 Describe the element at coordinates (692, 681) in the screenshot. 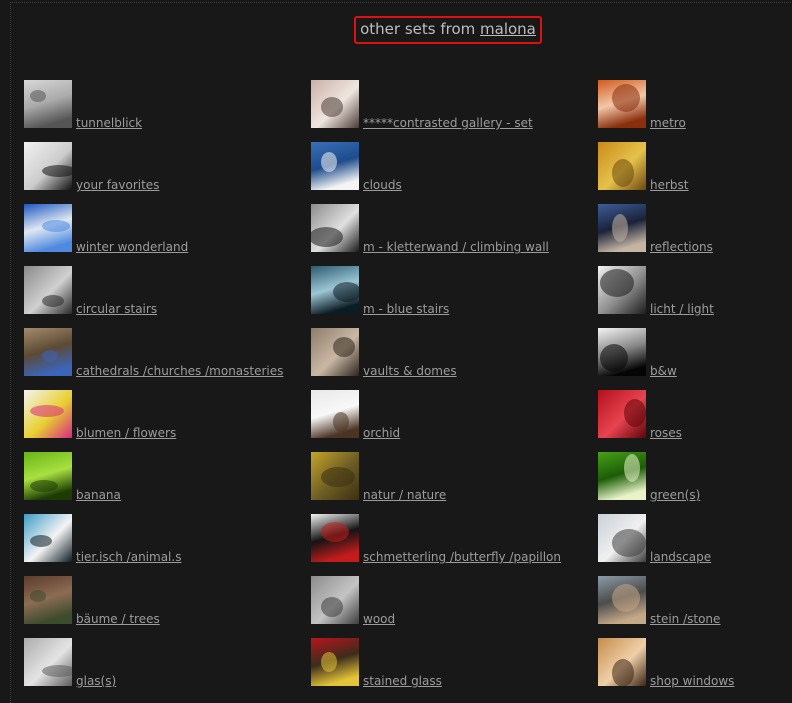

I see `set-link: shop windows` at that location.